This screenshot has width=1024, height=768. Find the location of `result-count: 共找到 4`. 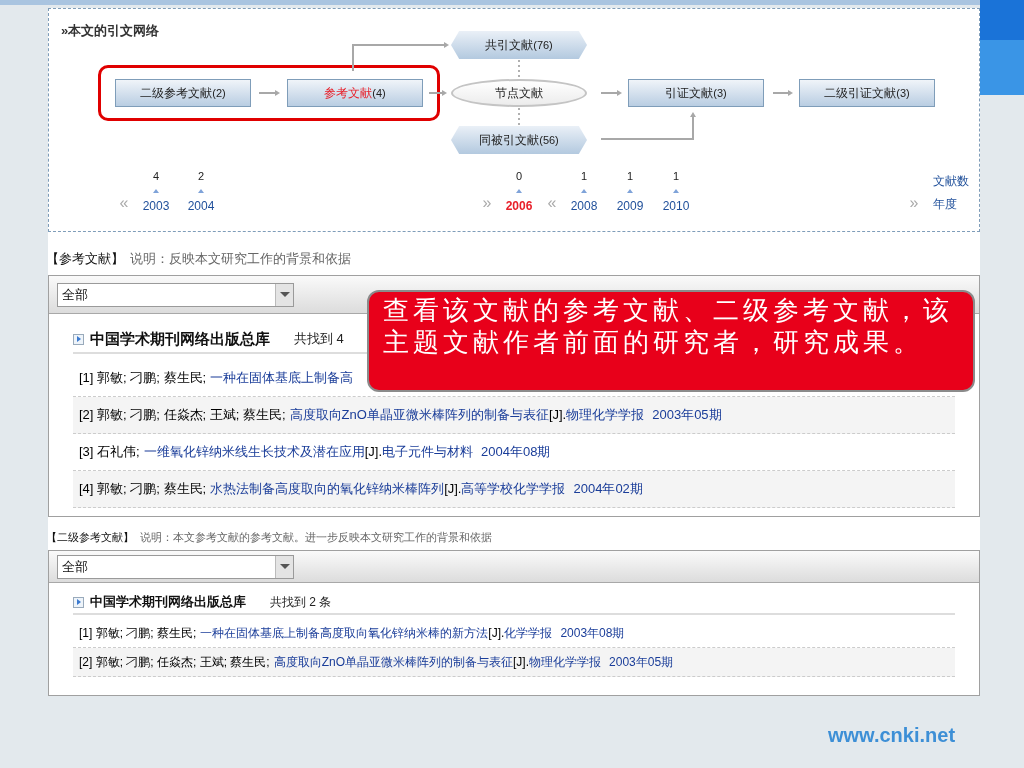

result-count: 共找到 4 is located at coordinates (319, 339).